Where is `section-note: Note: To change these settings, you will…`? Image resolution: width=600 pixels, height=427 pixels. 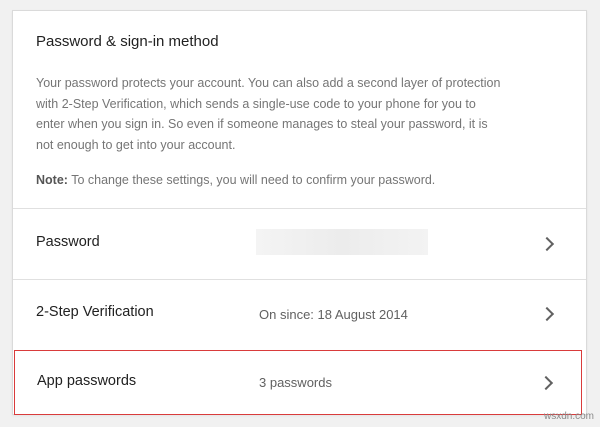 section-note: Note: To change these settings, you will… is located at coordinates (235, 180).